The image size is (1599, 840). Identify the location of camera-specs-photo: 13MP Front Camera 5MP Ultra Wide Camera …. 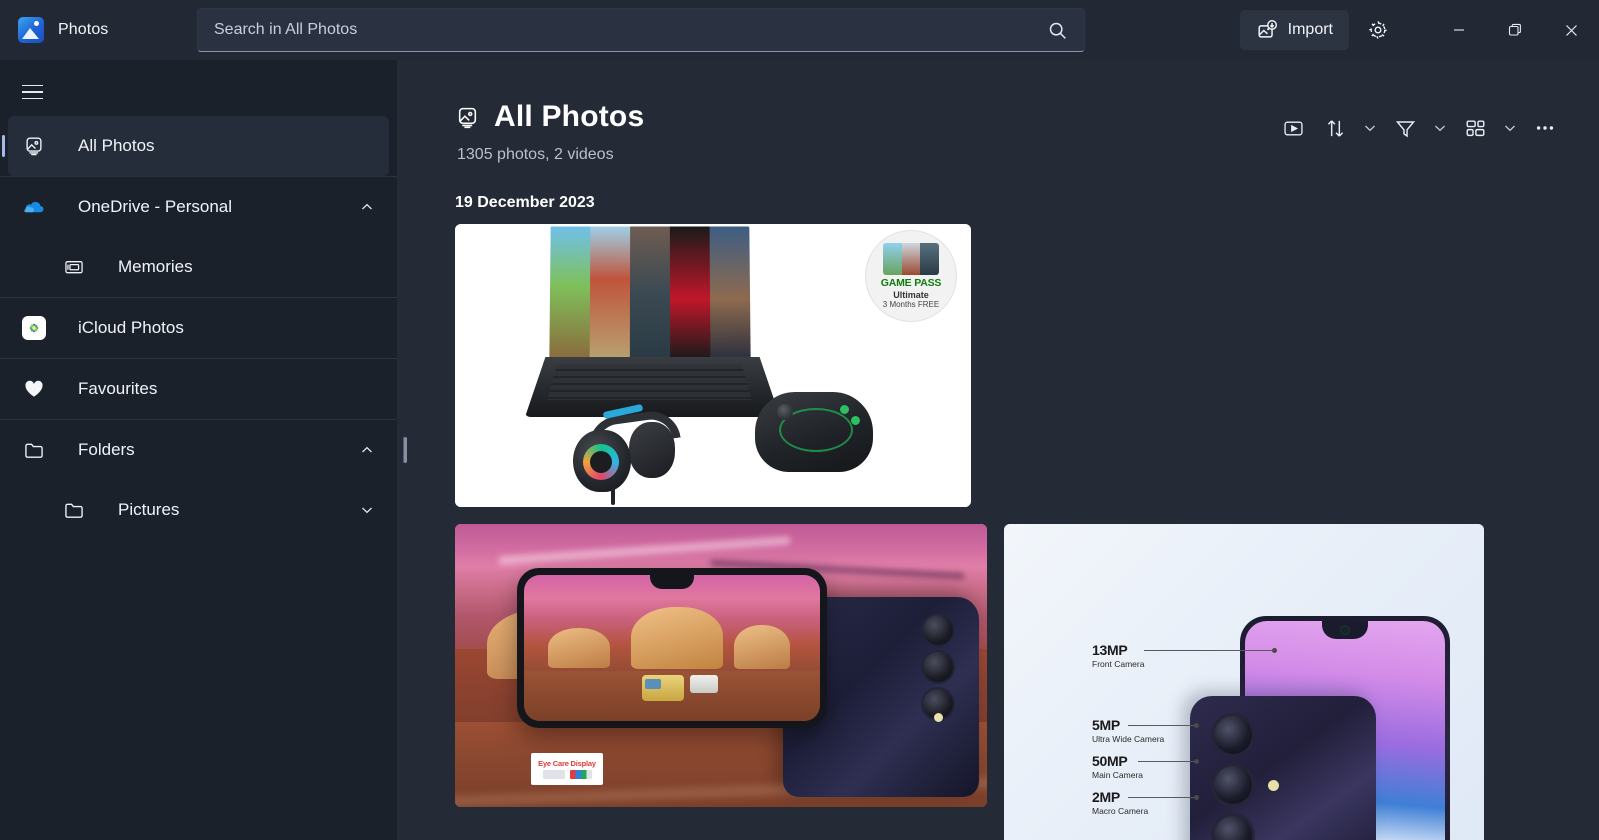
(1244, 682).